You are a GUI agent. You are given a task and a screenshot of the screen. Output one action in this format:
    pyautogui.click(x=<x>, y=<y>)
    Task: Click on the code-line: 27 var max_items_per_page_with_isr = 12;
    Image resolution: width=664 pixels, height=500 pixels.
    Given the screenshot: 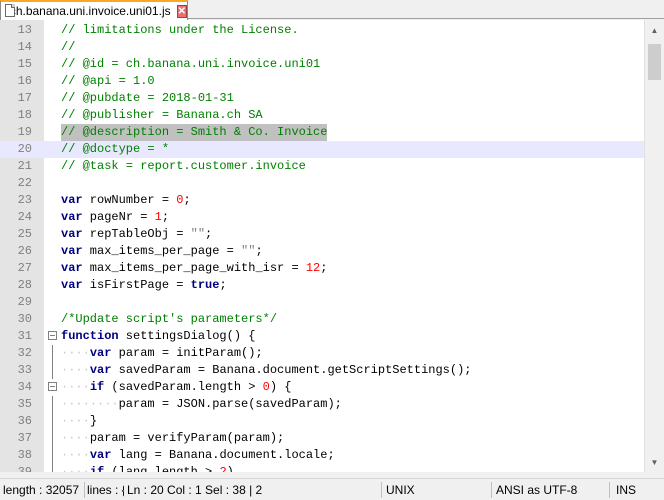 What is the action you would take?
    pyautogui.click(x=322, y=268)
    